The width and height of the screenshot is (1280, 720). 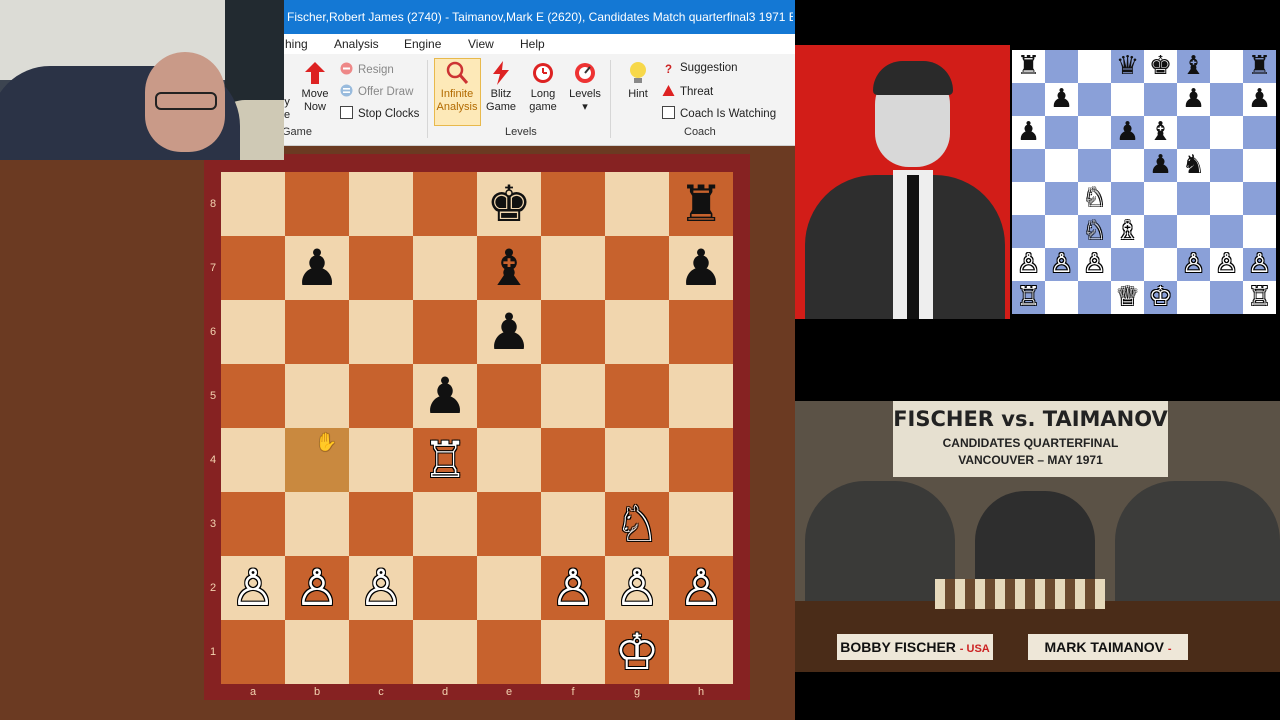 What do you see at coordinates (573, 204) in the screenshot?
I see `square-f8` at bounding box center [573, 204].